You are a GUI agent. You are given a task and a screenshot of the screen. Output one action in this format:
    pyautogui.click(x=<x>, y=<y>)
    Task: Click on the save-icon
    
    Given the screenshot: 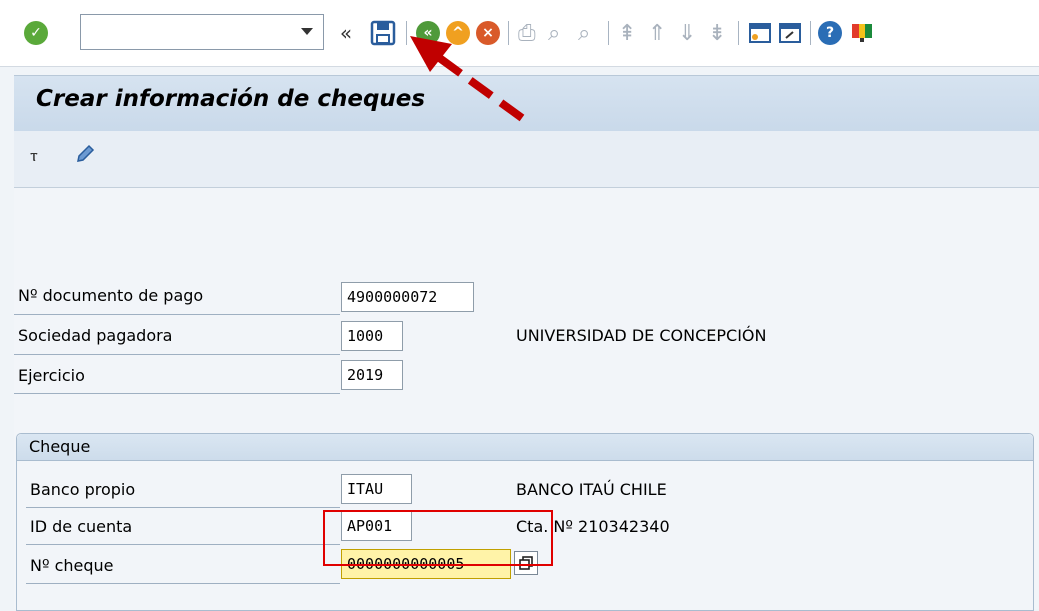 What is the action you would take?
    pyautogui.click(x=383, y=33)
    